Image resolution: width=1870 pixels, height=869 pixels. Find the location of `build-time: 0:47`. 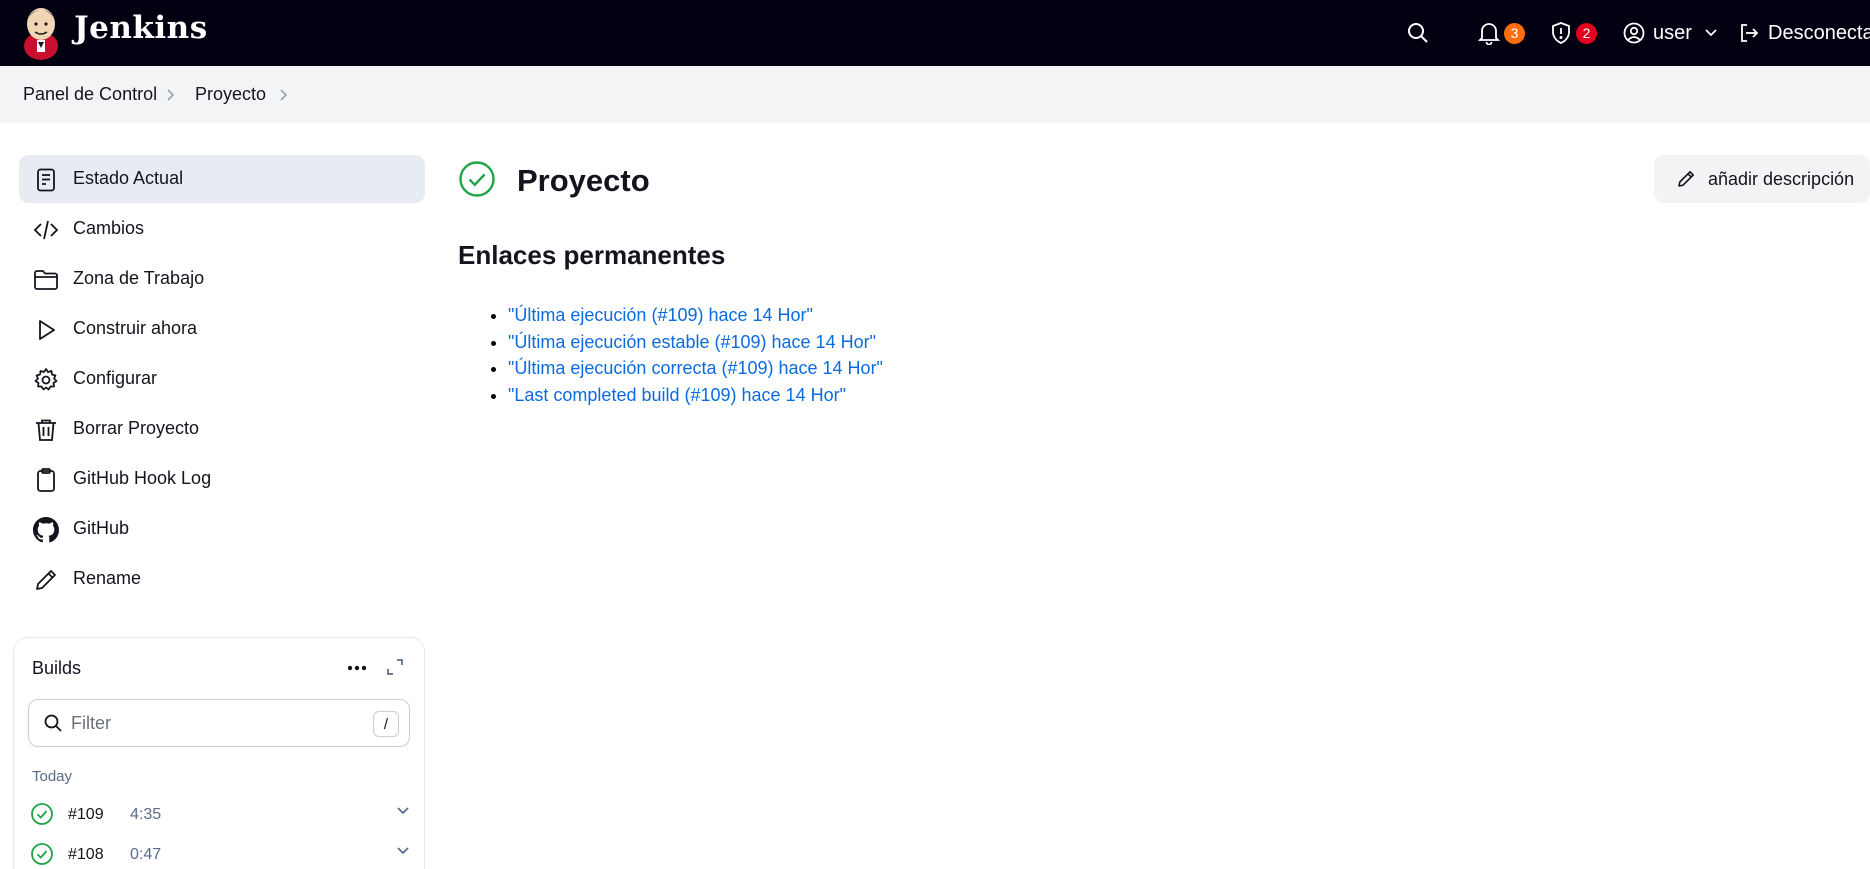

build-time: 0:47 is located at coordinates (146, 854).